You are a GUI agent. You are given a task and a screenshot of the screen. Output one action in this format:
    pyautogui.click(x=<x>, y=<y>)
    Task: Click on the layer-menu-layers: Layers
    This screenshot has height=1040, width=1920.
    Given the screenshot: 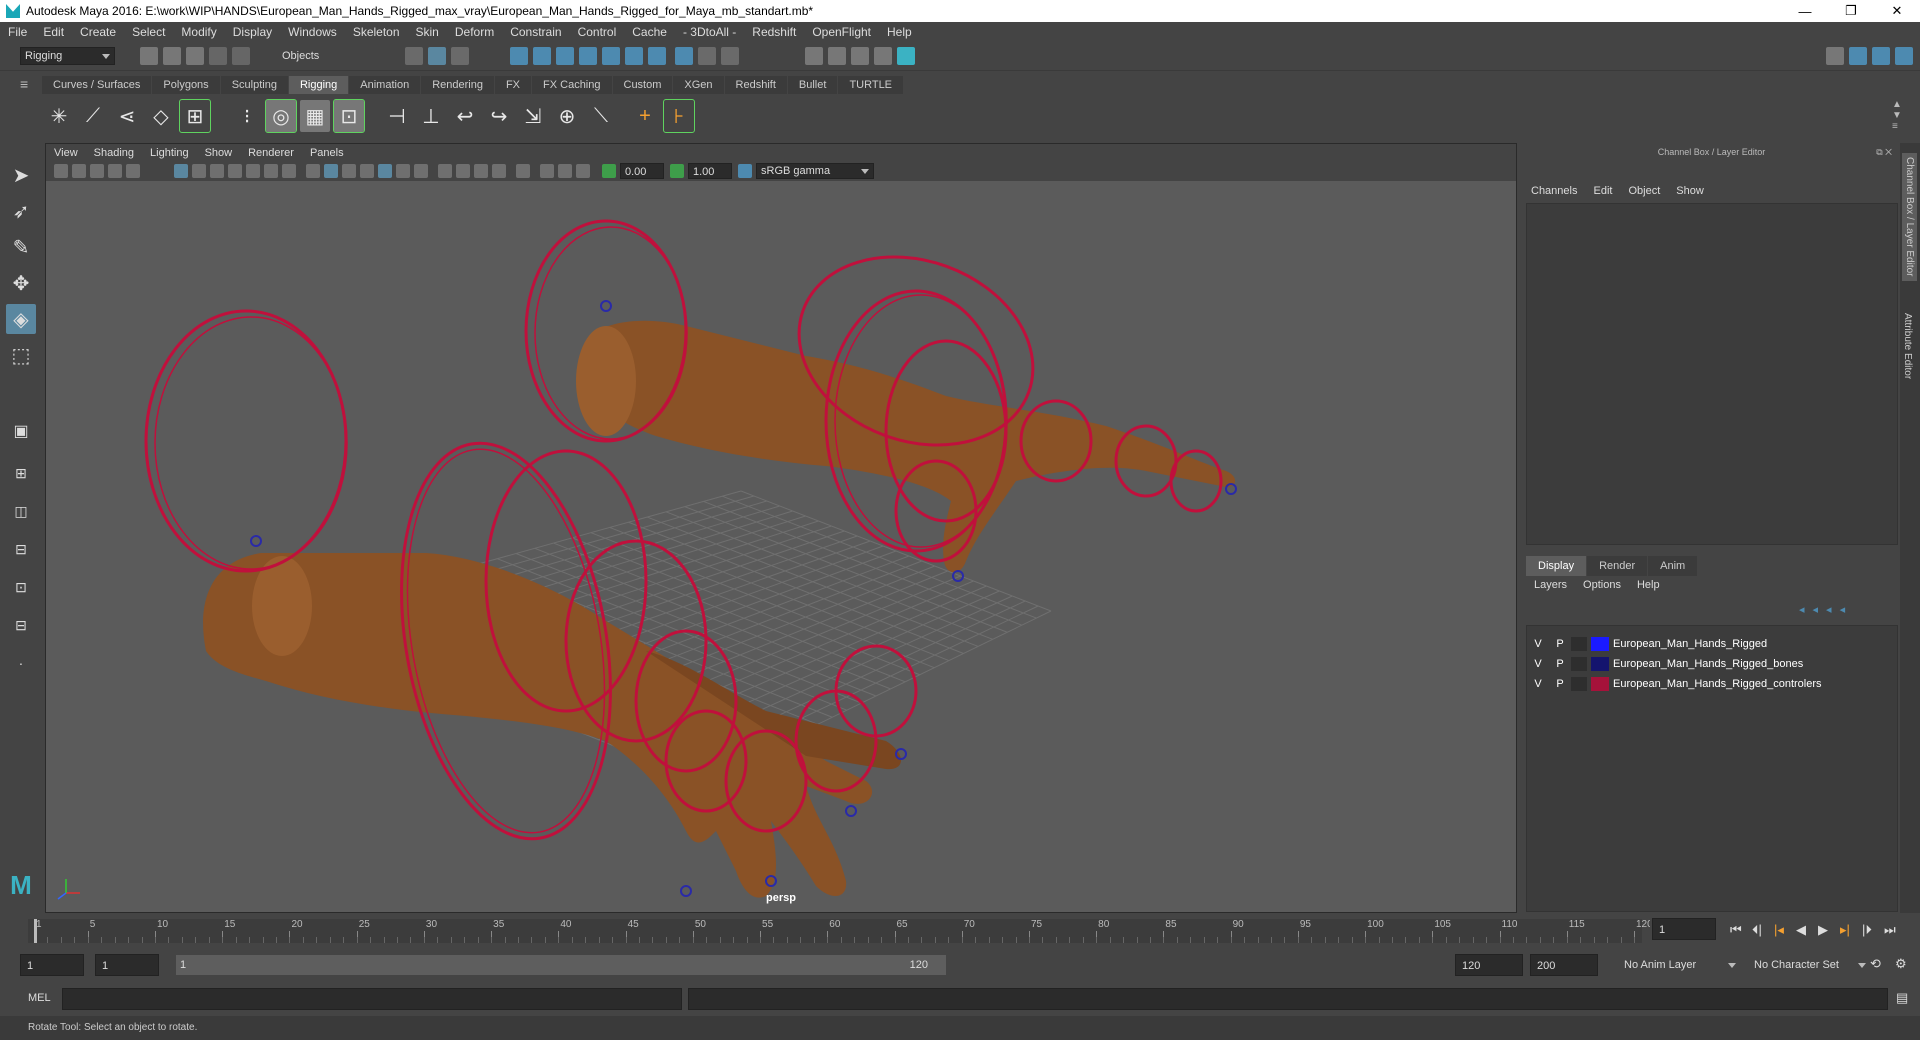 What is the action you would take?
    pyautogui.click(x=1550, y=585)
    